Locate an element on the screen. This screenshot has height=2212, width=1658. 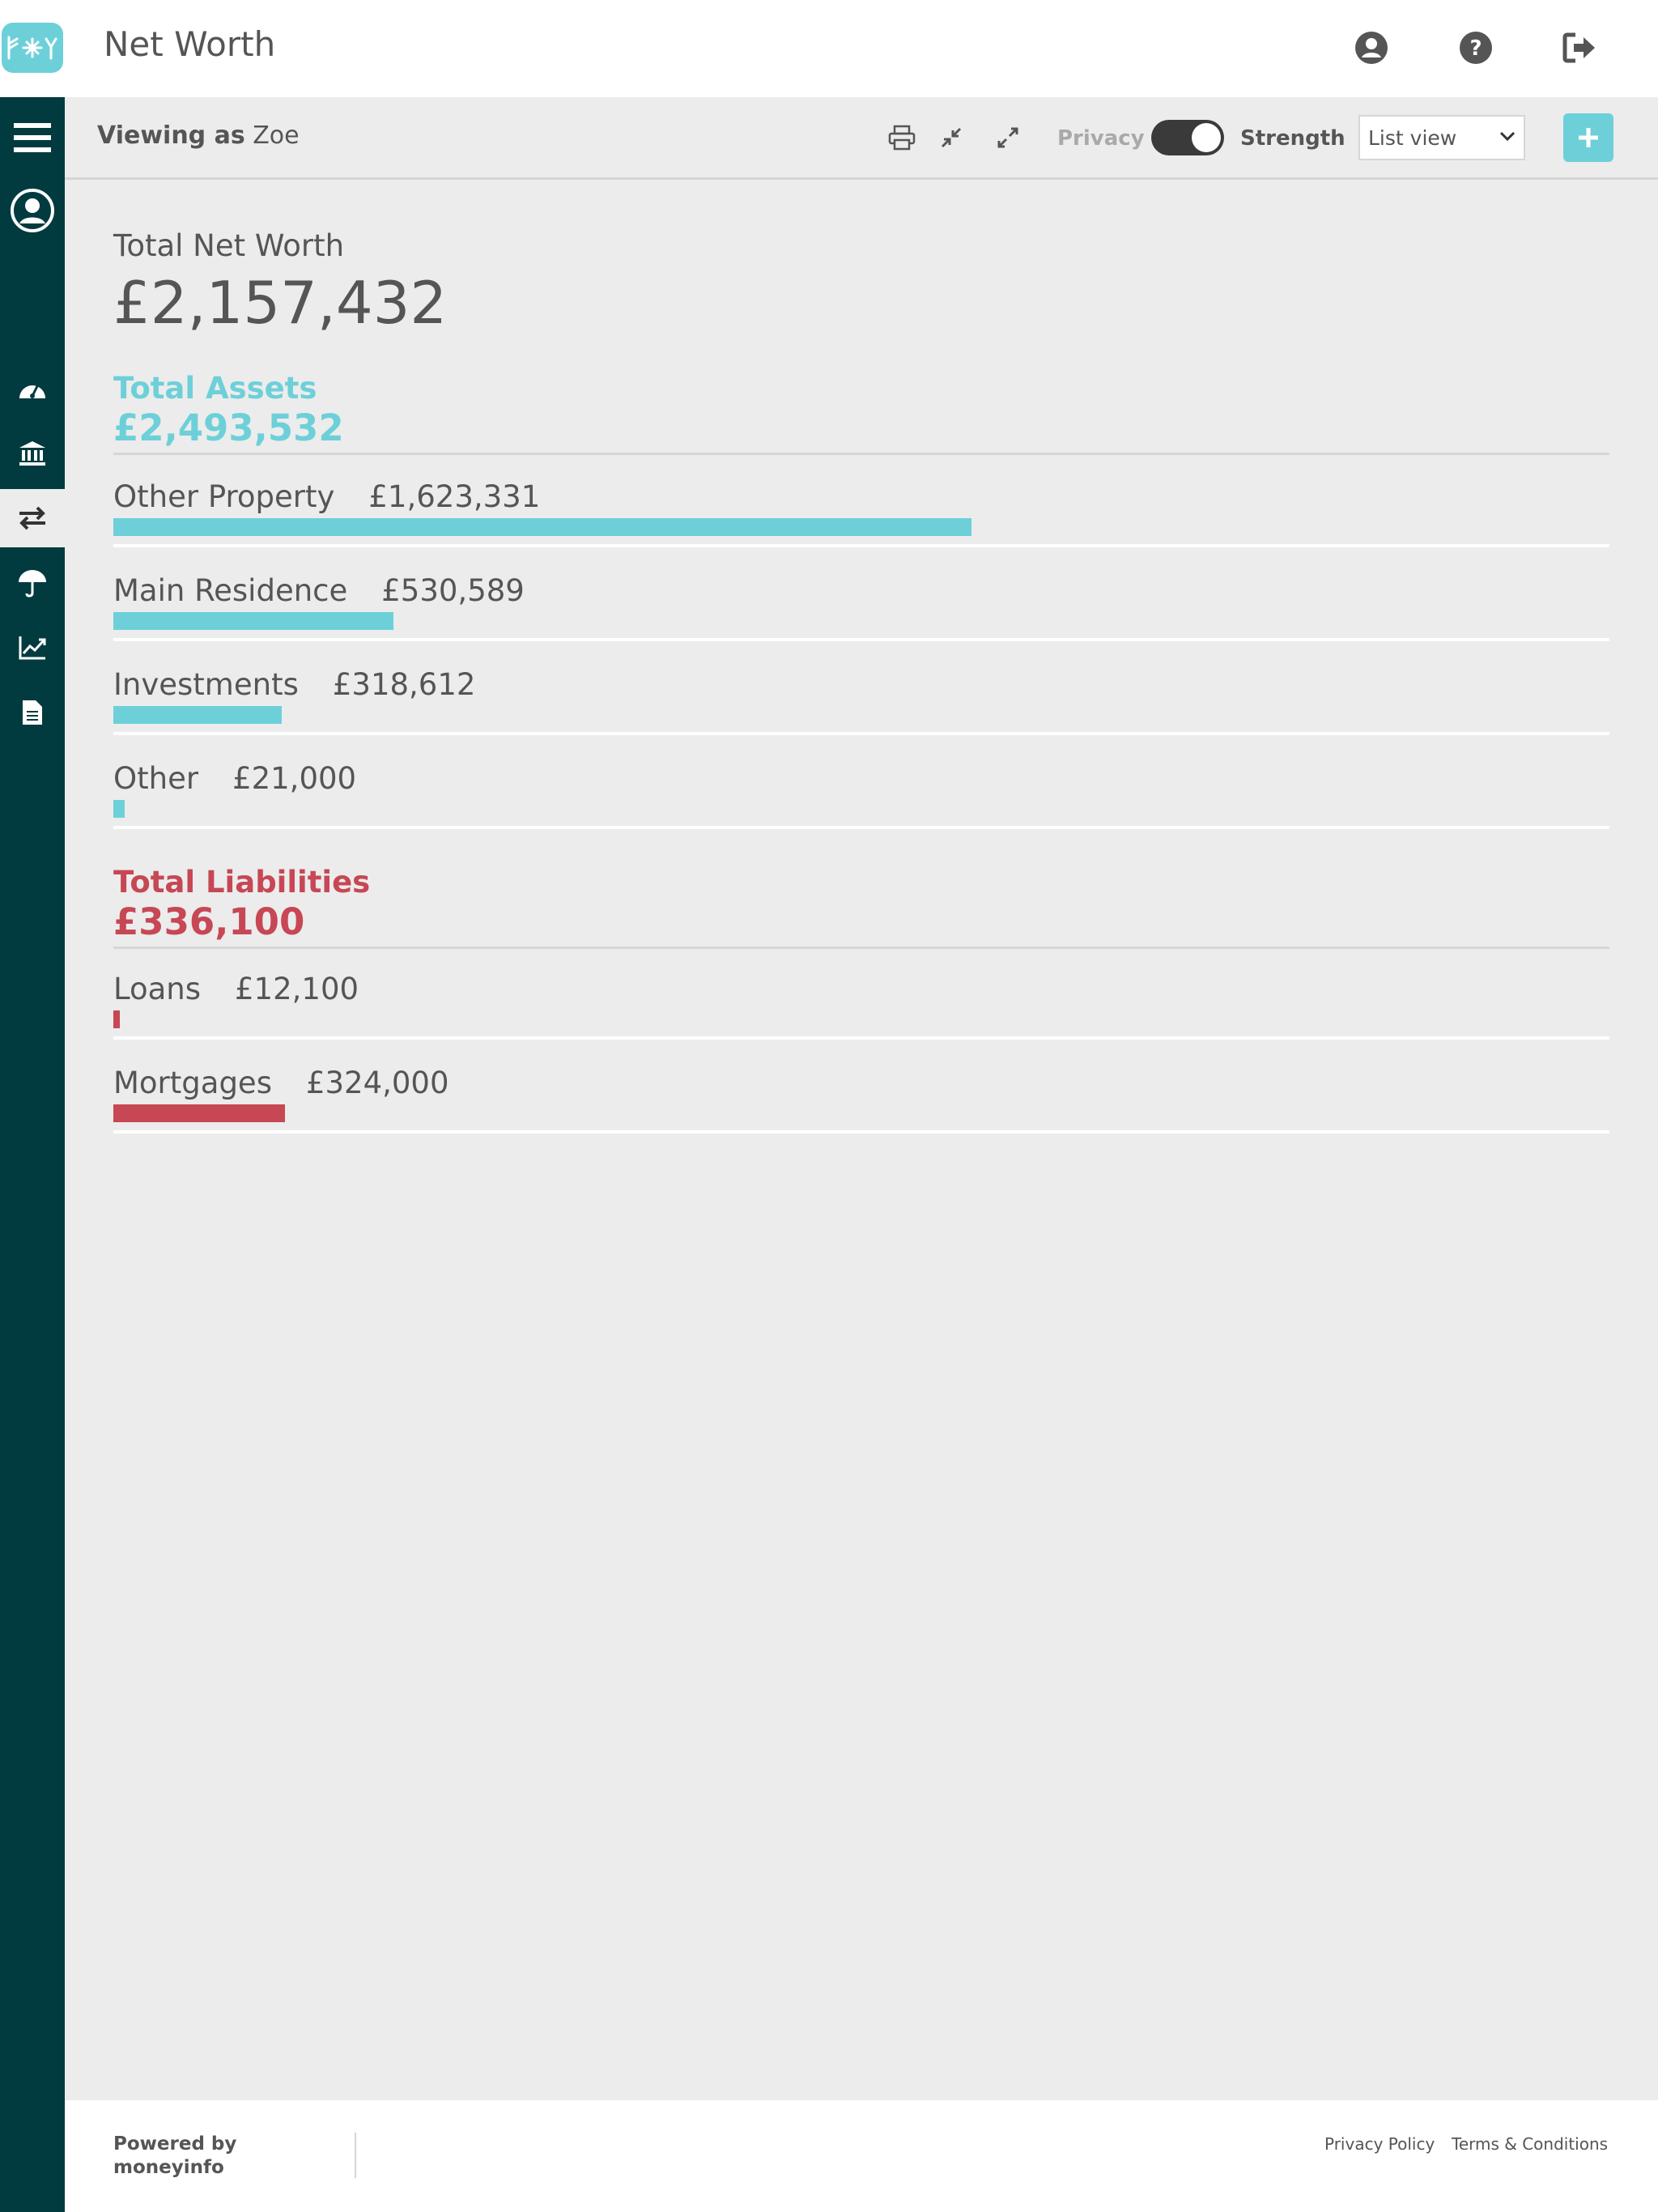
help-icon: ? is located at coordinates (1475, 48).